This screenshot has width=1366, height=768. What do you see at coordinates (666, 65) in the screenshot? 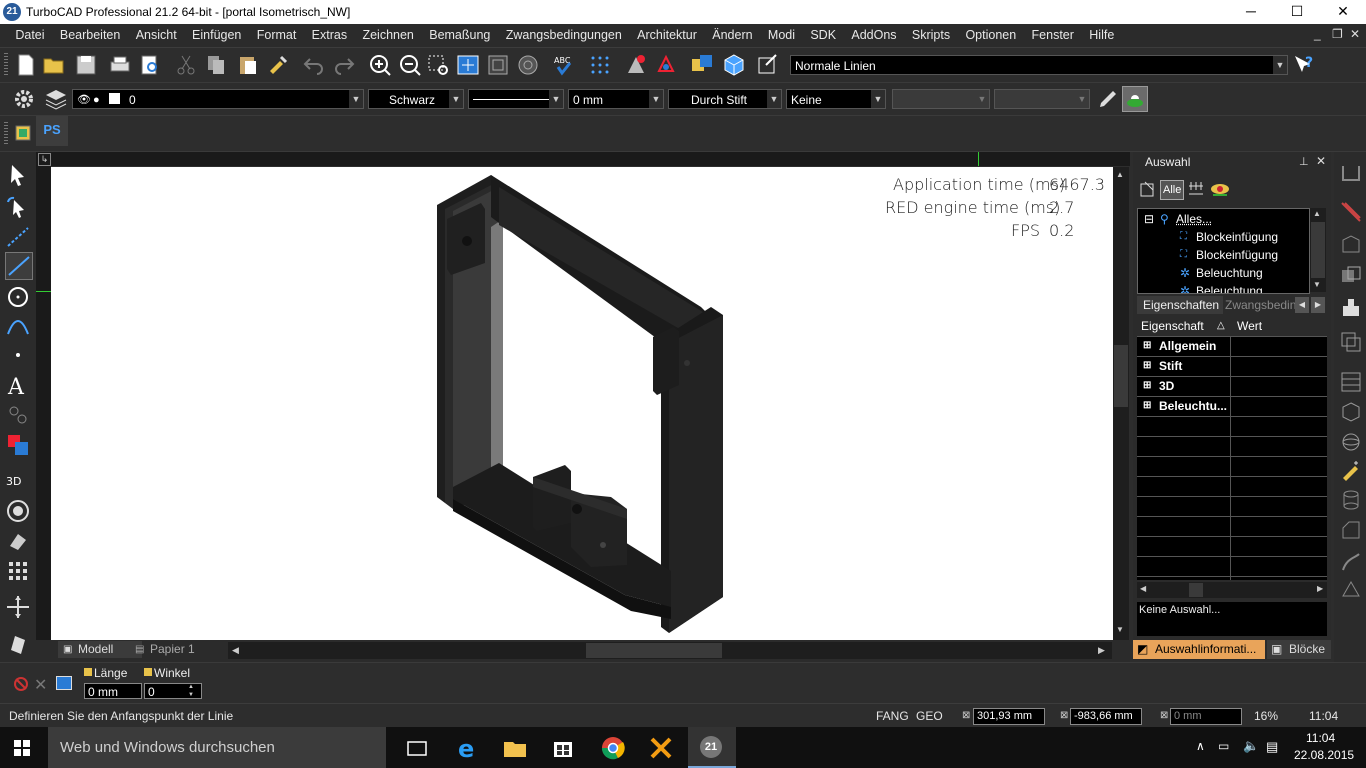
I see `material-icon` at bounding box center [666, 65].